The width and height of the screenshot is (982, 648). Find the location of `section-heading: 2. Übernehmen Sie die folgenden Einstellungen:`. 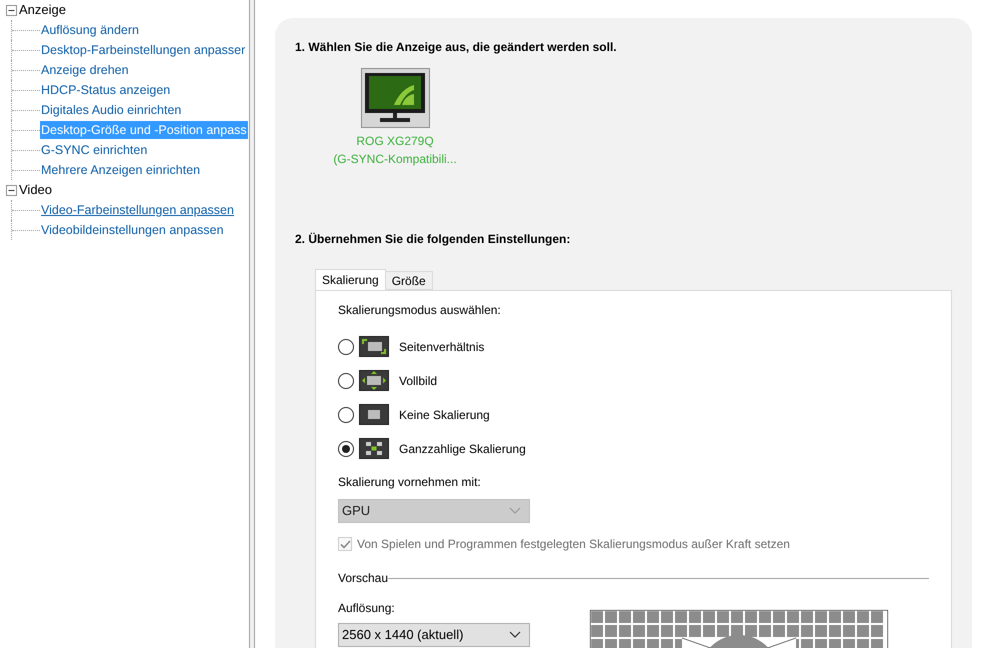

section-heading: 2. Übernehmen Sie die folgenden Einstellungen: is located at coordinates (433, 239).